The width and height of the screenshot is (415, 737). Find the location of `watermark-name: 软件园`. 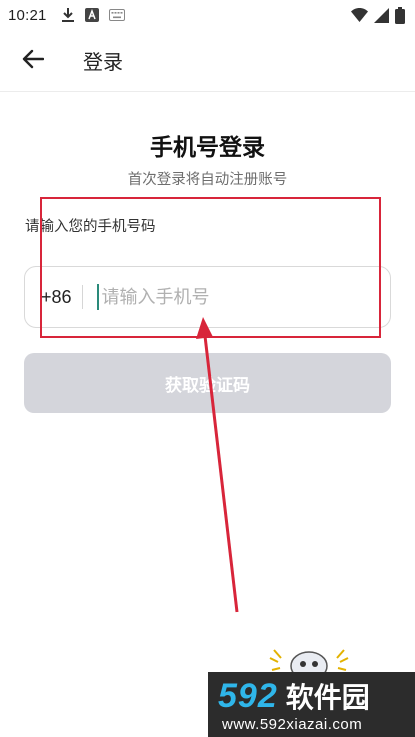

watermark-name: 软件园 is located at coordinates (327, 697).